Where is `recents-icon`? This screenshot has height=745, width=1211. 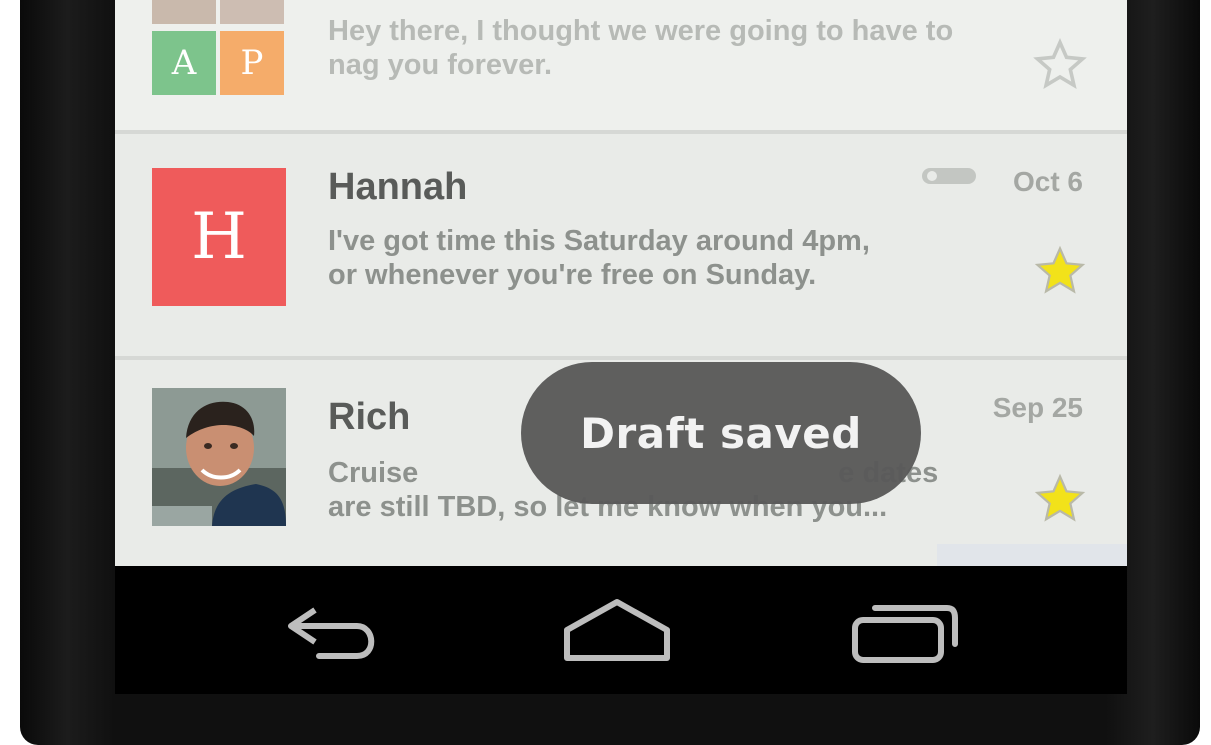
recents-icon is located at coordinates (905, 631).